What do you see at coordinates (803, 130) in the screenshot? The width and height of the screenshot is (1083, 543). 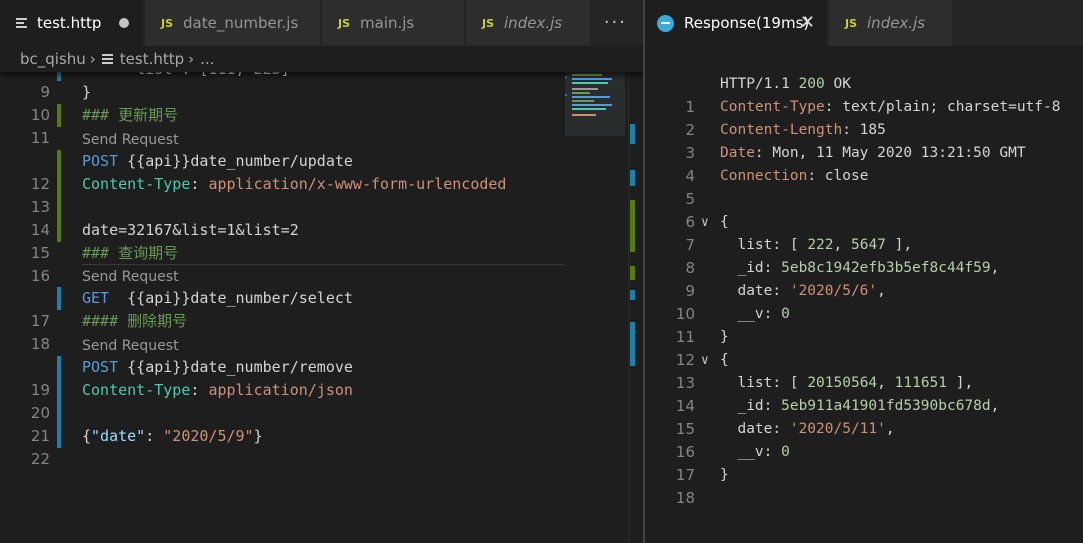 I see `response-text: Content-Length: 185` at bounding box center [803, 130].